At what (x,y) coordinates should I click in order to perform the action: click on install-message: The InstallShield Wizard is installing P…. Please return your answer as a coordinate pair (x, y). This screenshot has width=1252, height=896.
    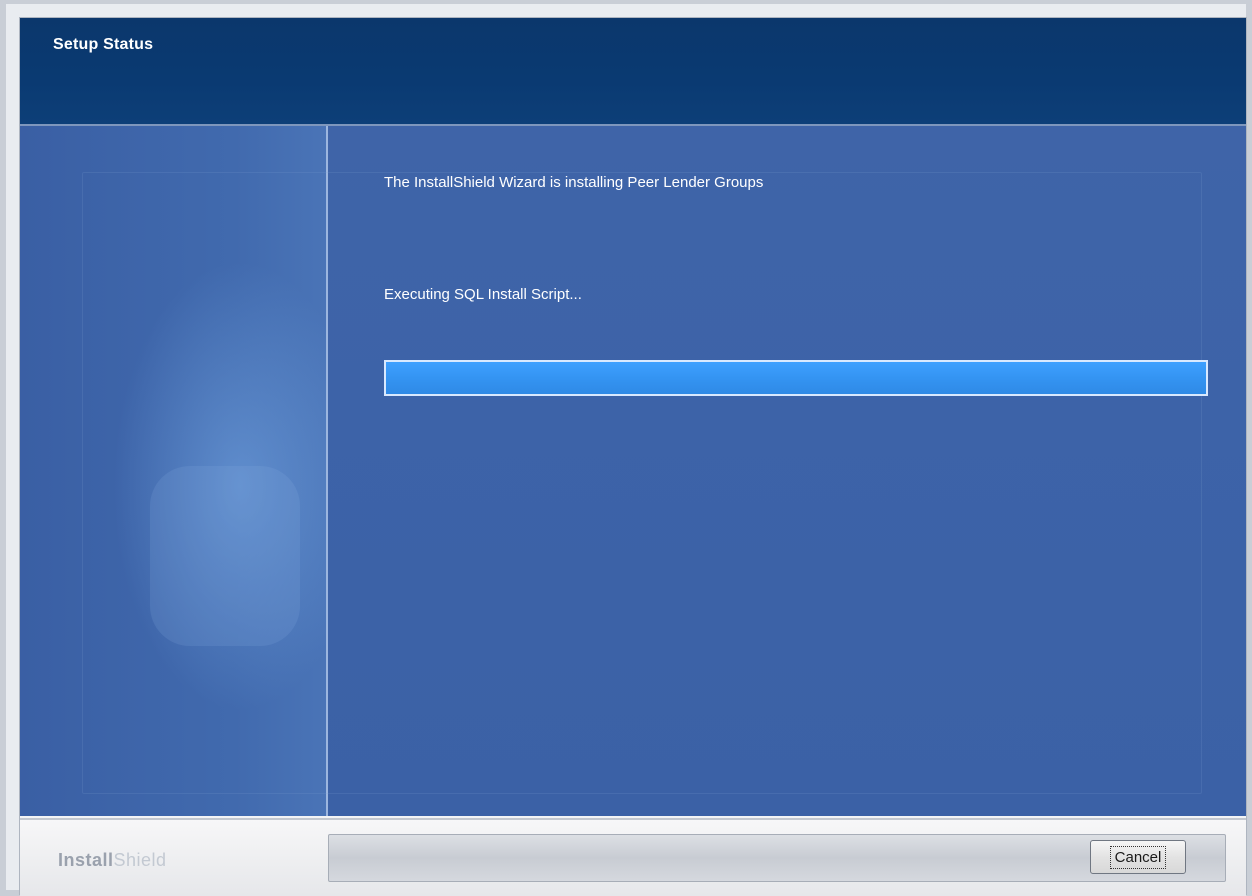
    Looking at the image, I should click on (574, 182).